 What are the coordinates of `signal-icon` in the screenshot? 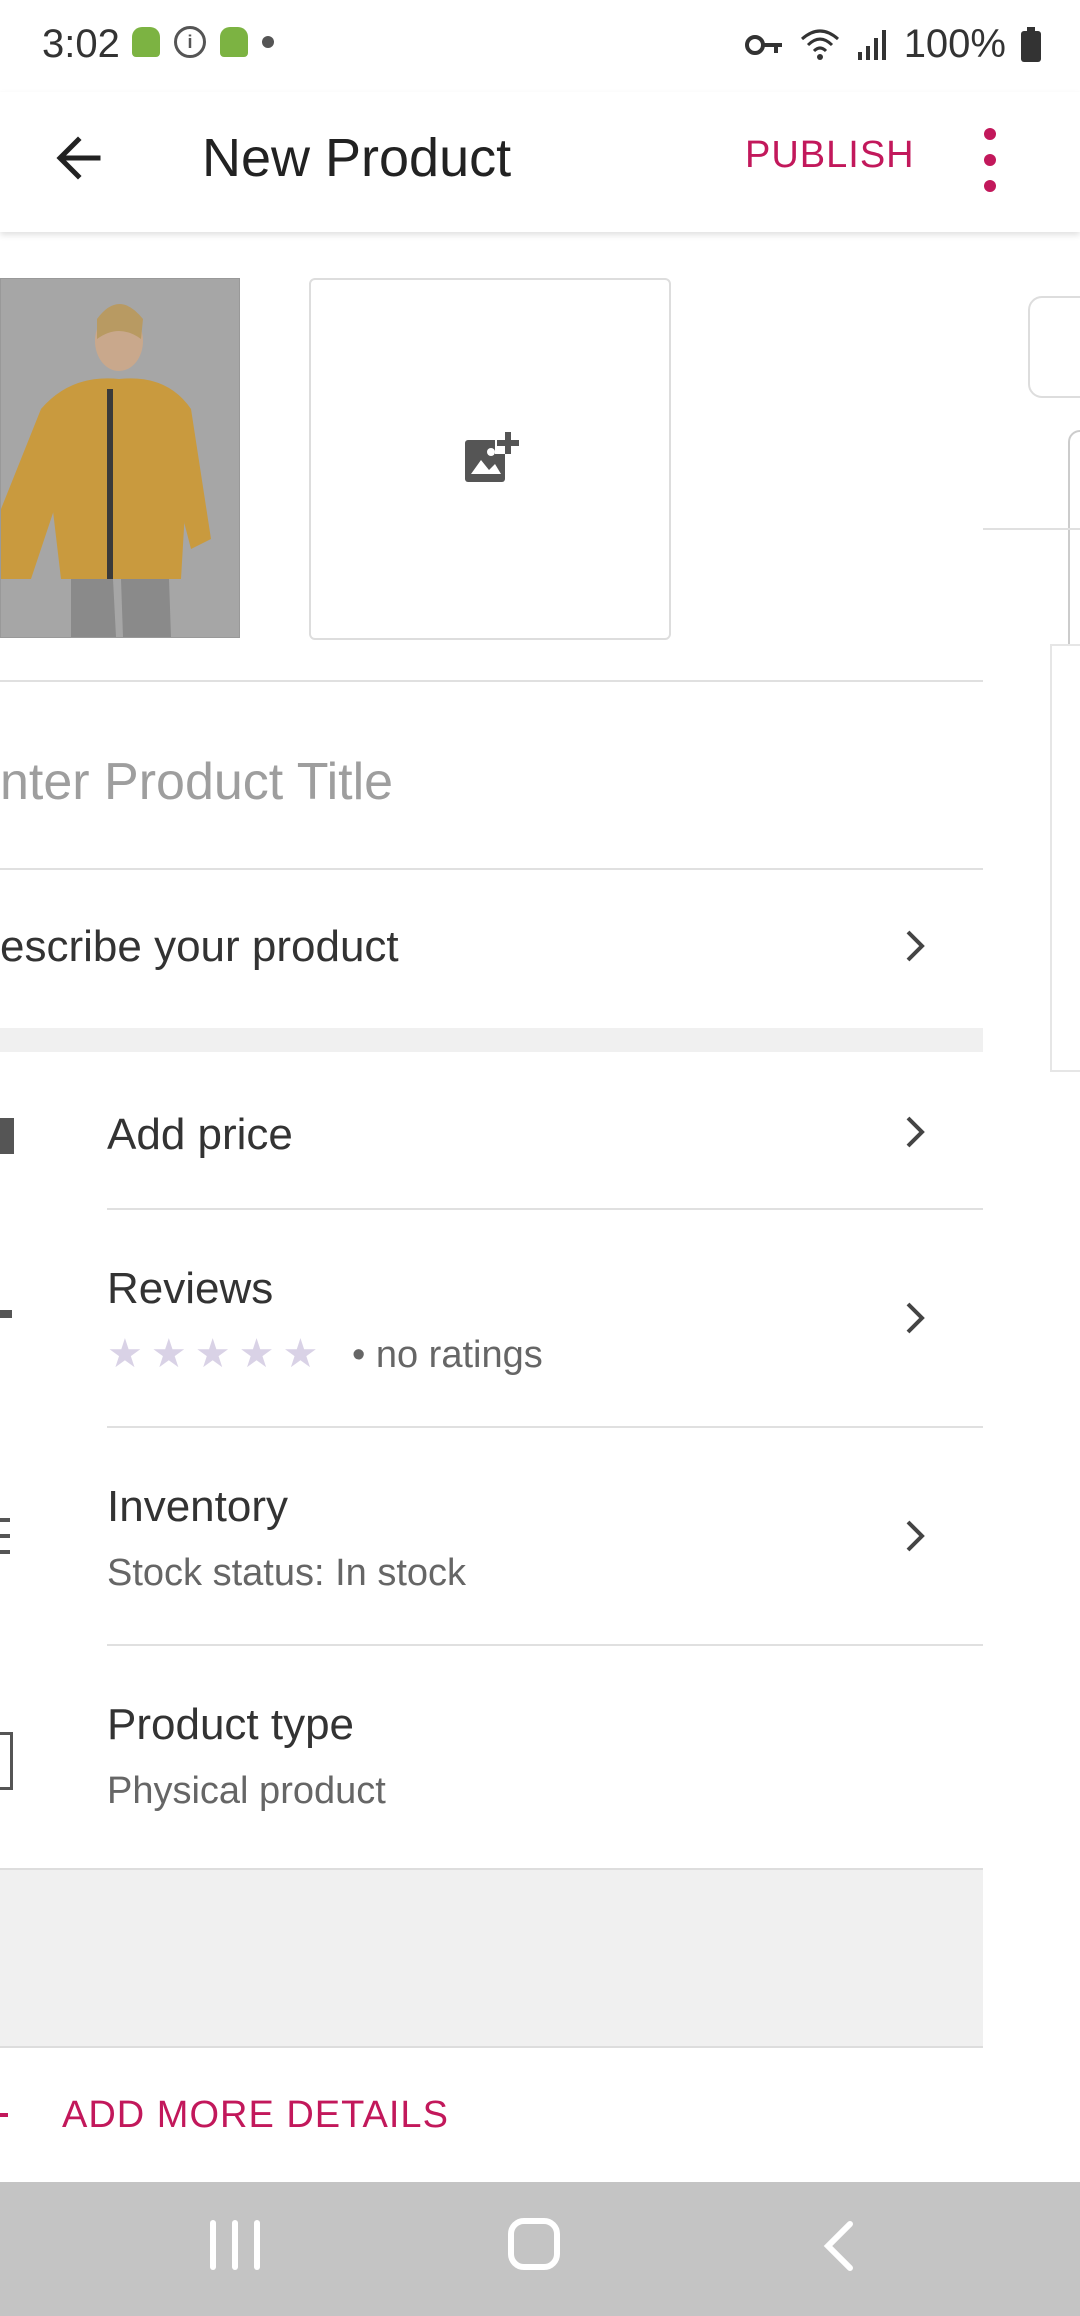 It's located at (871, 44).